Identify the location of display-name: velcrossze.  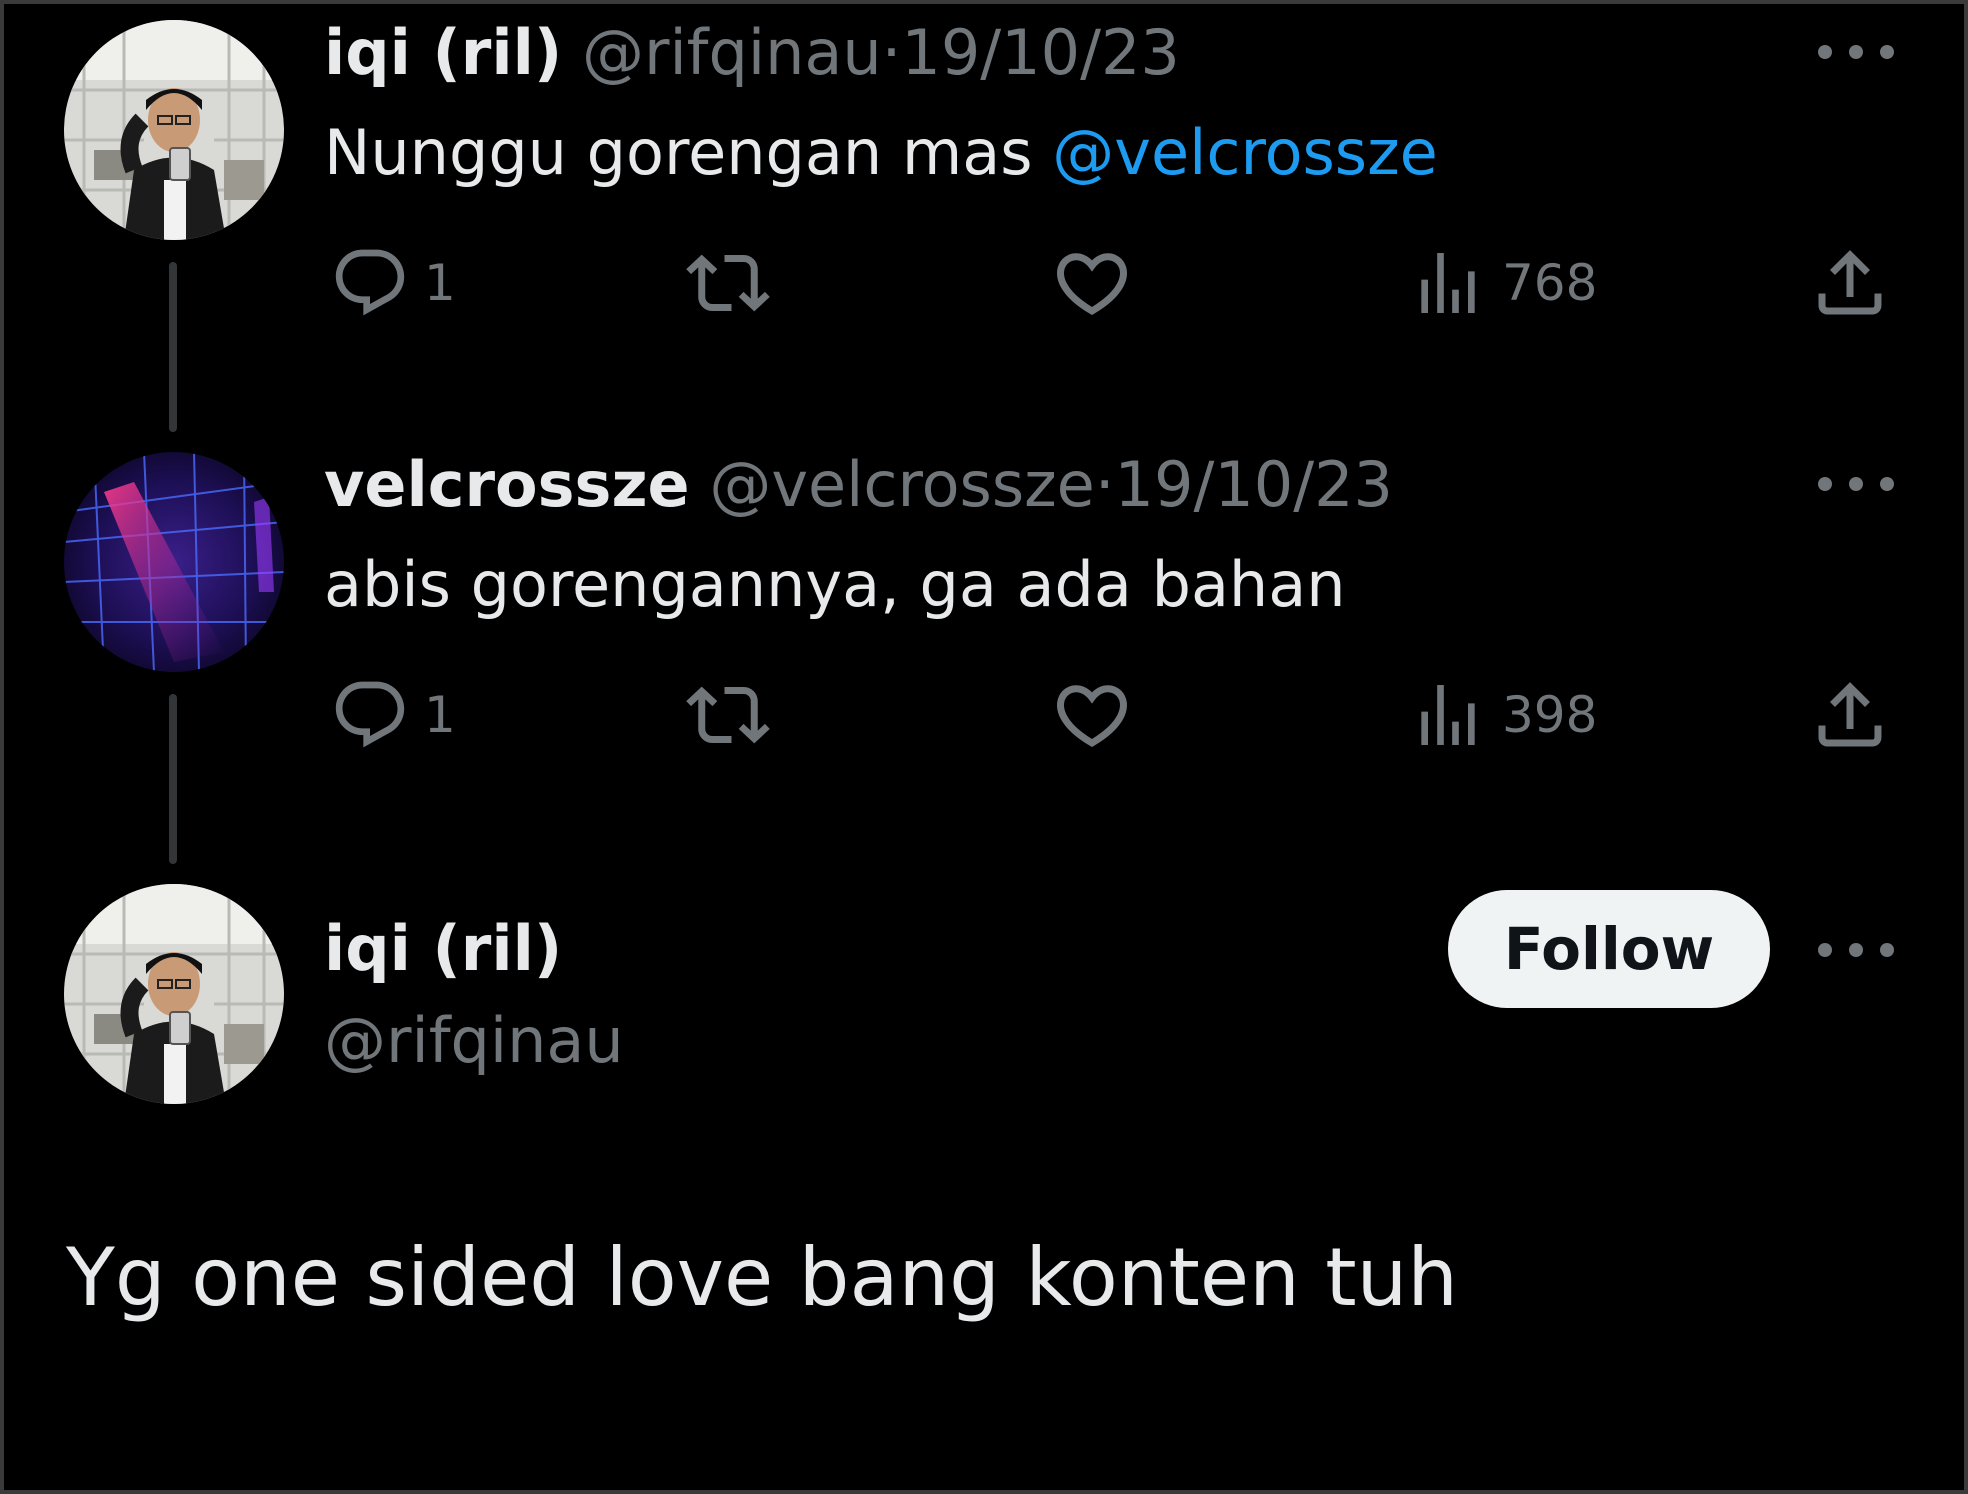
(507, 484).